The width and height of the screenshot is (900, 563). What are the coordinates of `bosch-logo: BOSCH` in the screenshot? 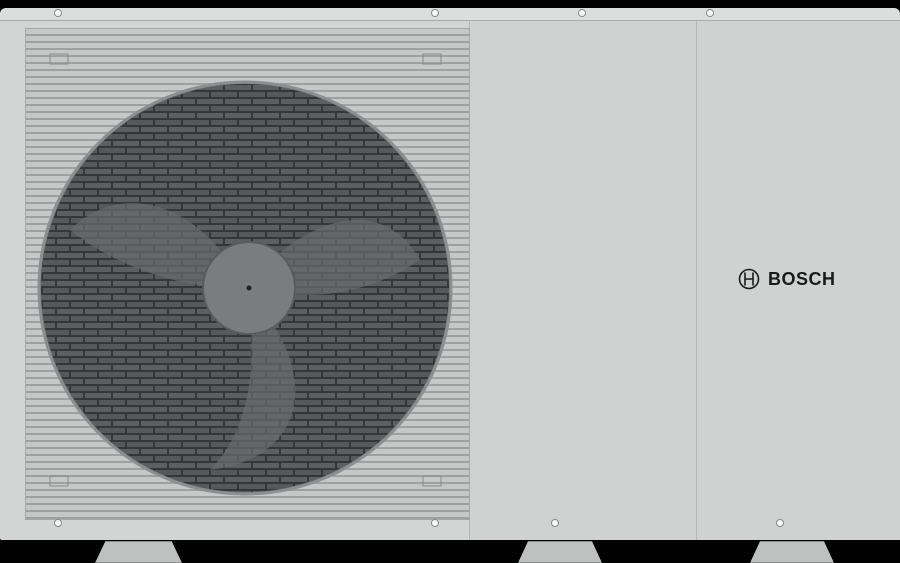 It's located at (787, 279).